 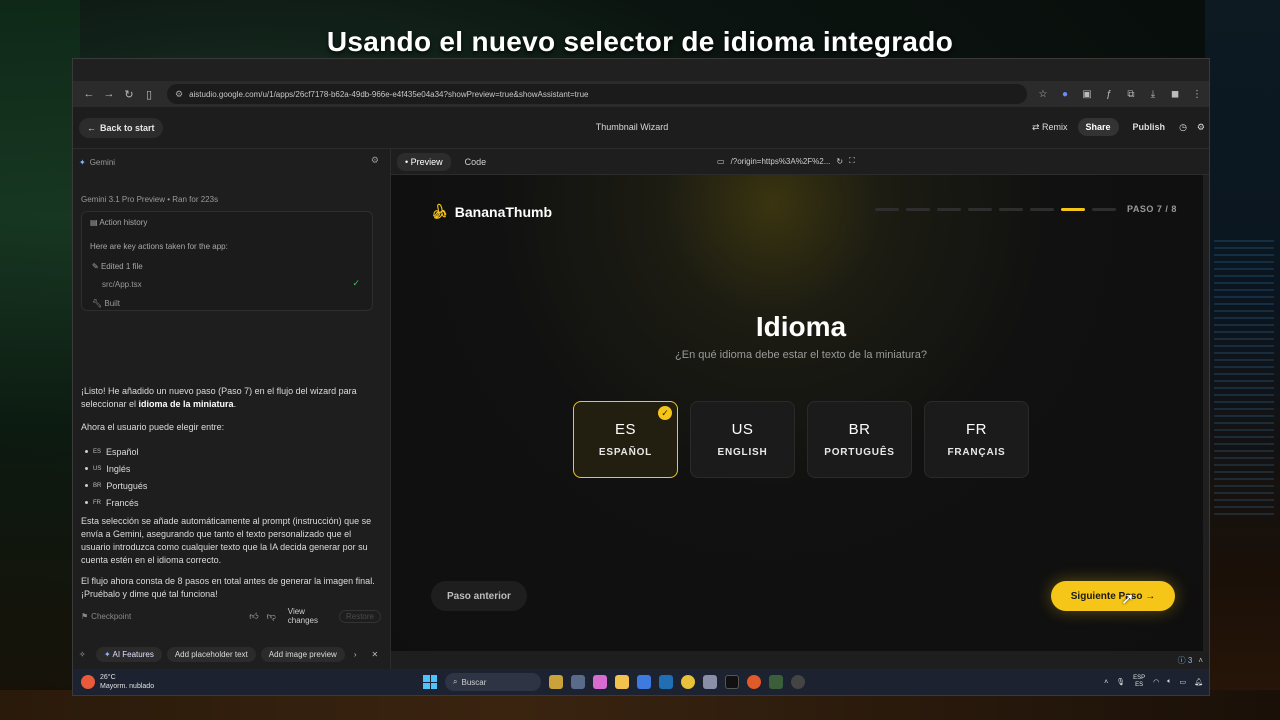 What do you see at coordinates (1065, 94) in the screenshot?
I see `extension-icon: ●` at bounding box center [1065, 94].